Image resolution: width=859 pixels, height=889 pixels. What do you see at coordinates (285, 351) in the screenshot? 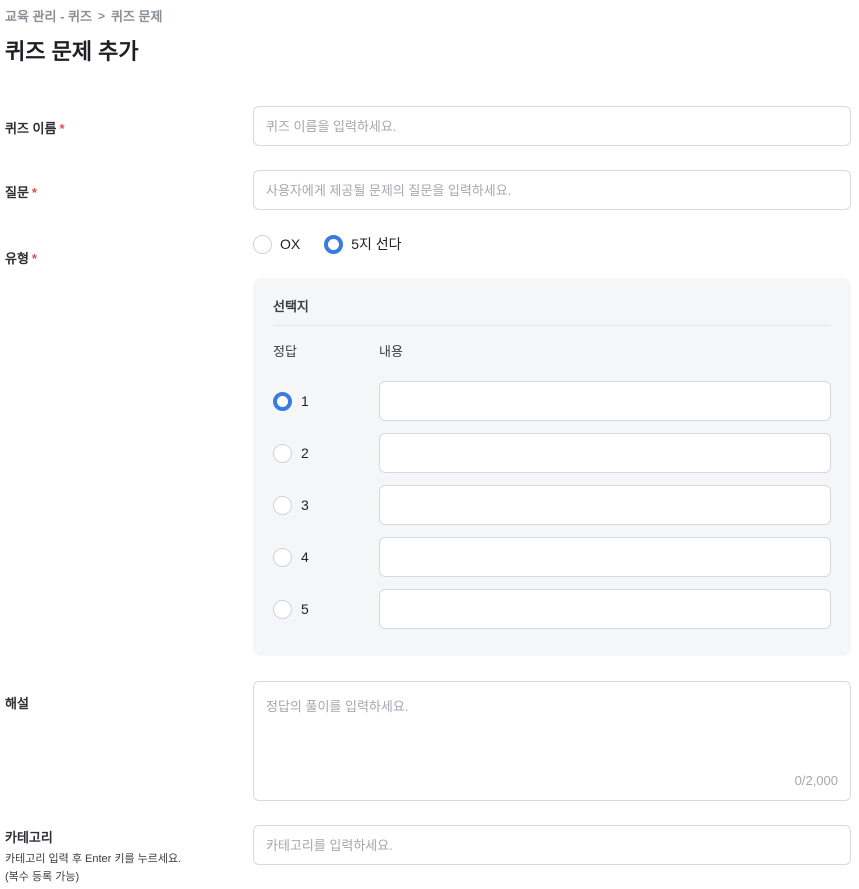
I see `answer-column-header: 정답` at bounding box center [285, 351].